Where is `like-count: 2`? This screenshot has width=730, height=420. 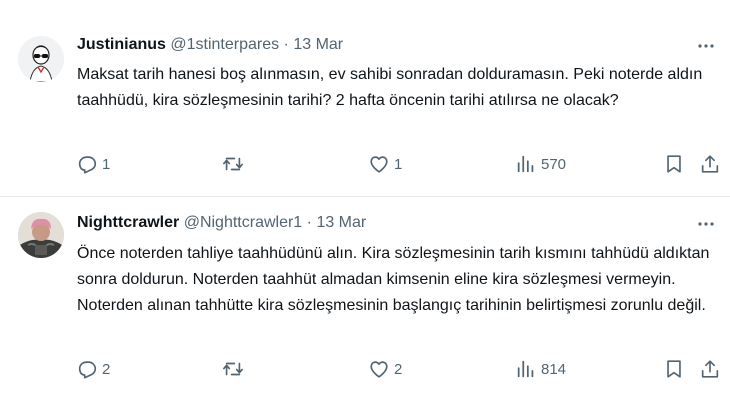
like-count: 2 is located at coordinates (398, 369).